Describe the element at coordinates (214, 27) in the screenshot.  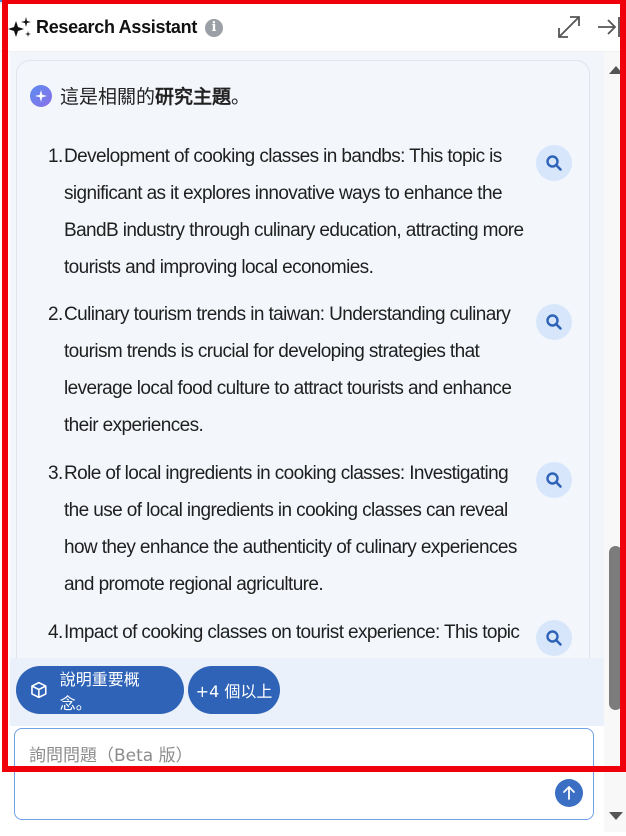
I see `info-icon: i` at that location.